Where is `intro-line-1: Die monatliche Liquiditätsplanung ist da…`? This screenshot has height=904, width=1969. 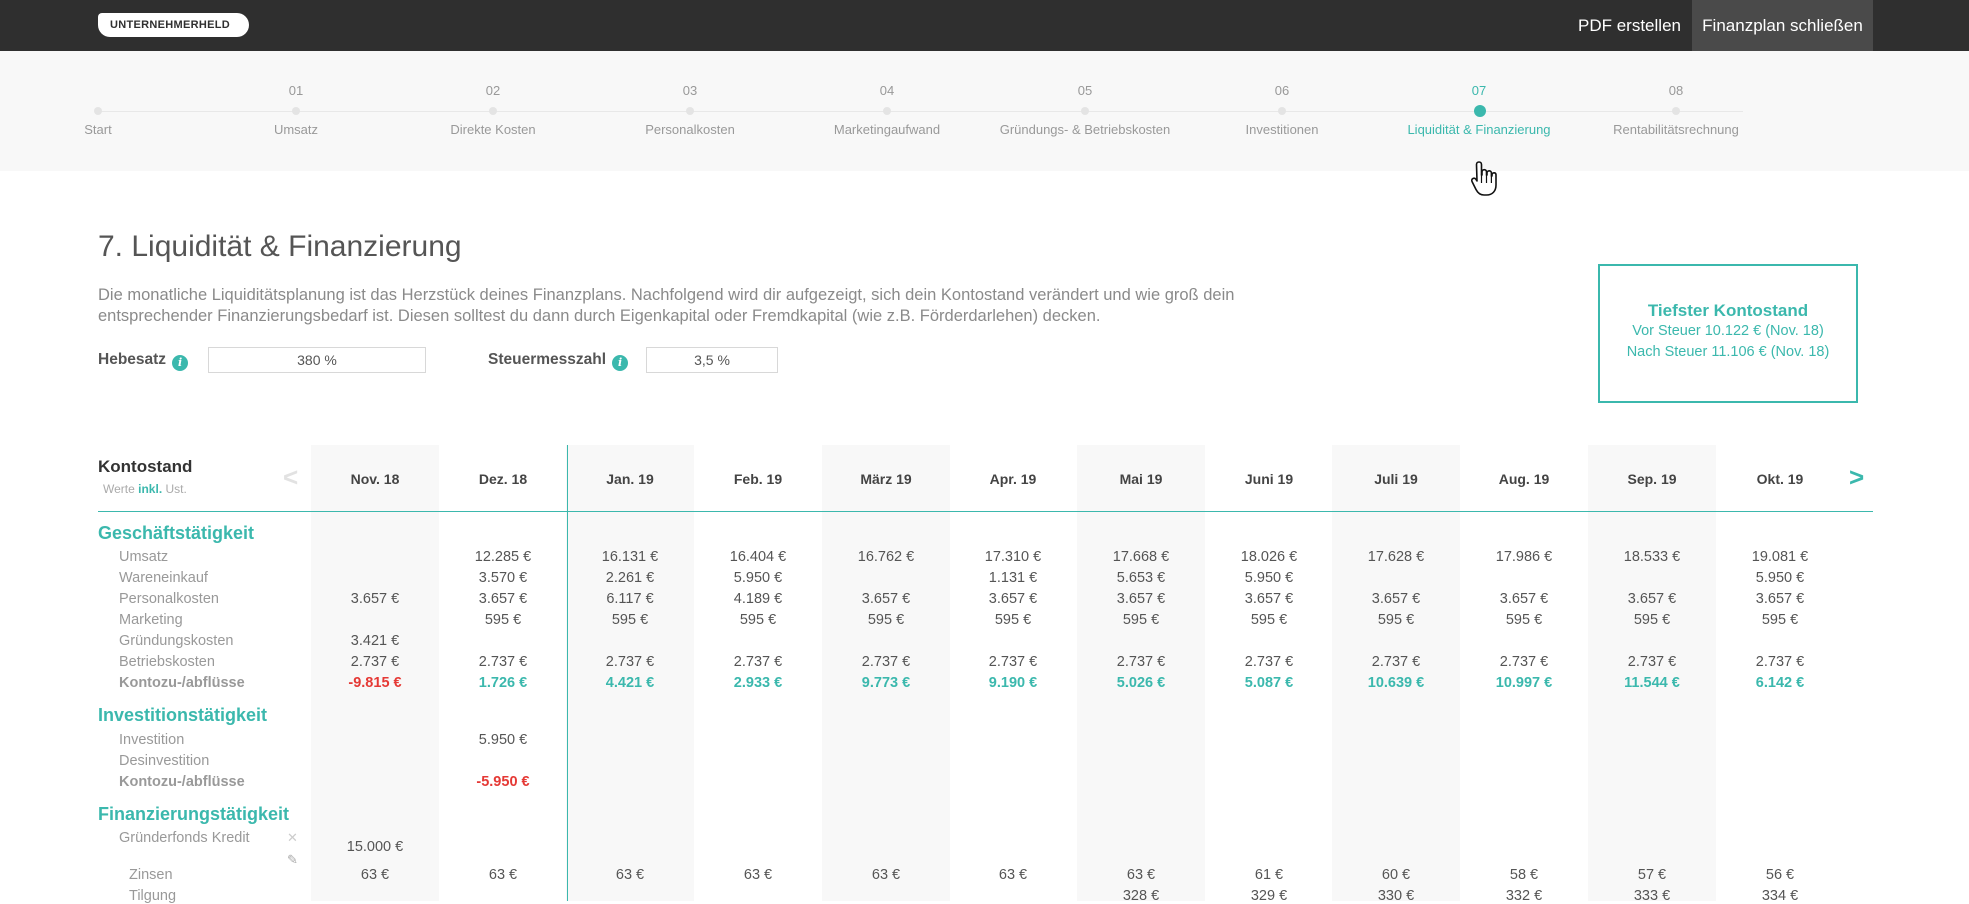
intro-line-1: Die monatliche Liquiditätsplanung ist da… is located at coordinates (666, 295).